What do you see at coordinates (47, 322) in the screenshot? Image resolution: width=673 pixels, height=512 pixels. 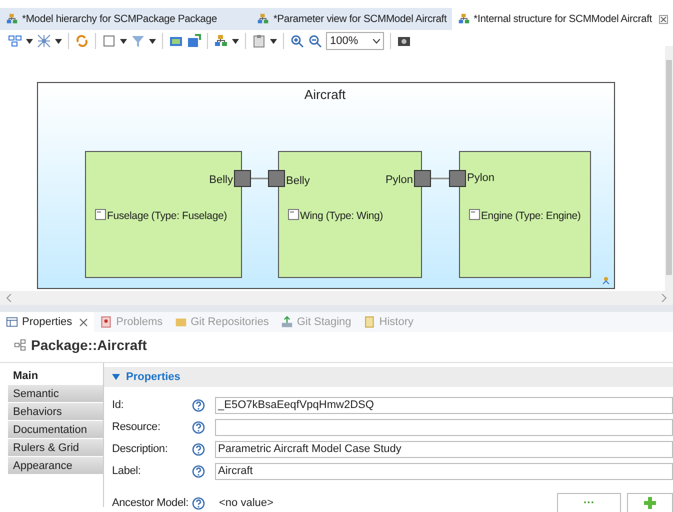 I see `view-tab: Properties` at bounding box center [47, 322].